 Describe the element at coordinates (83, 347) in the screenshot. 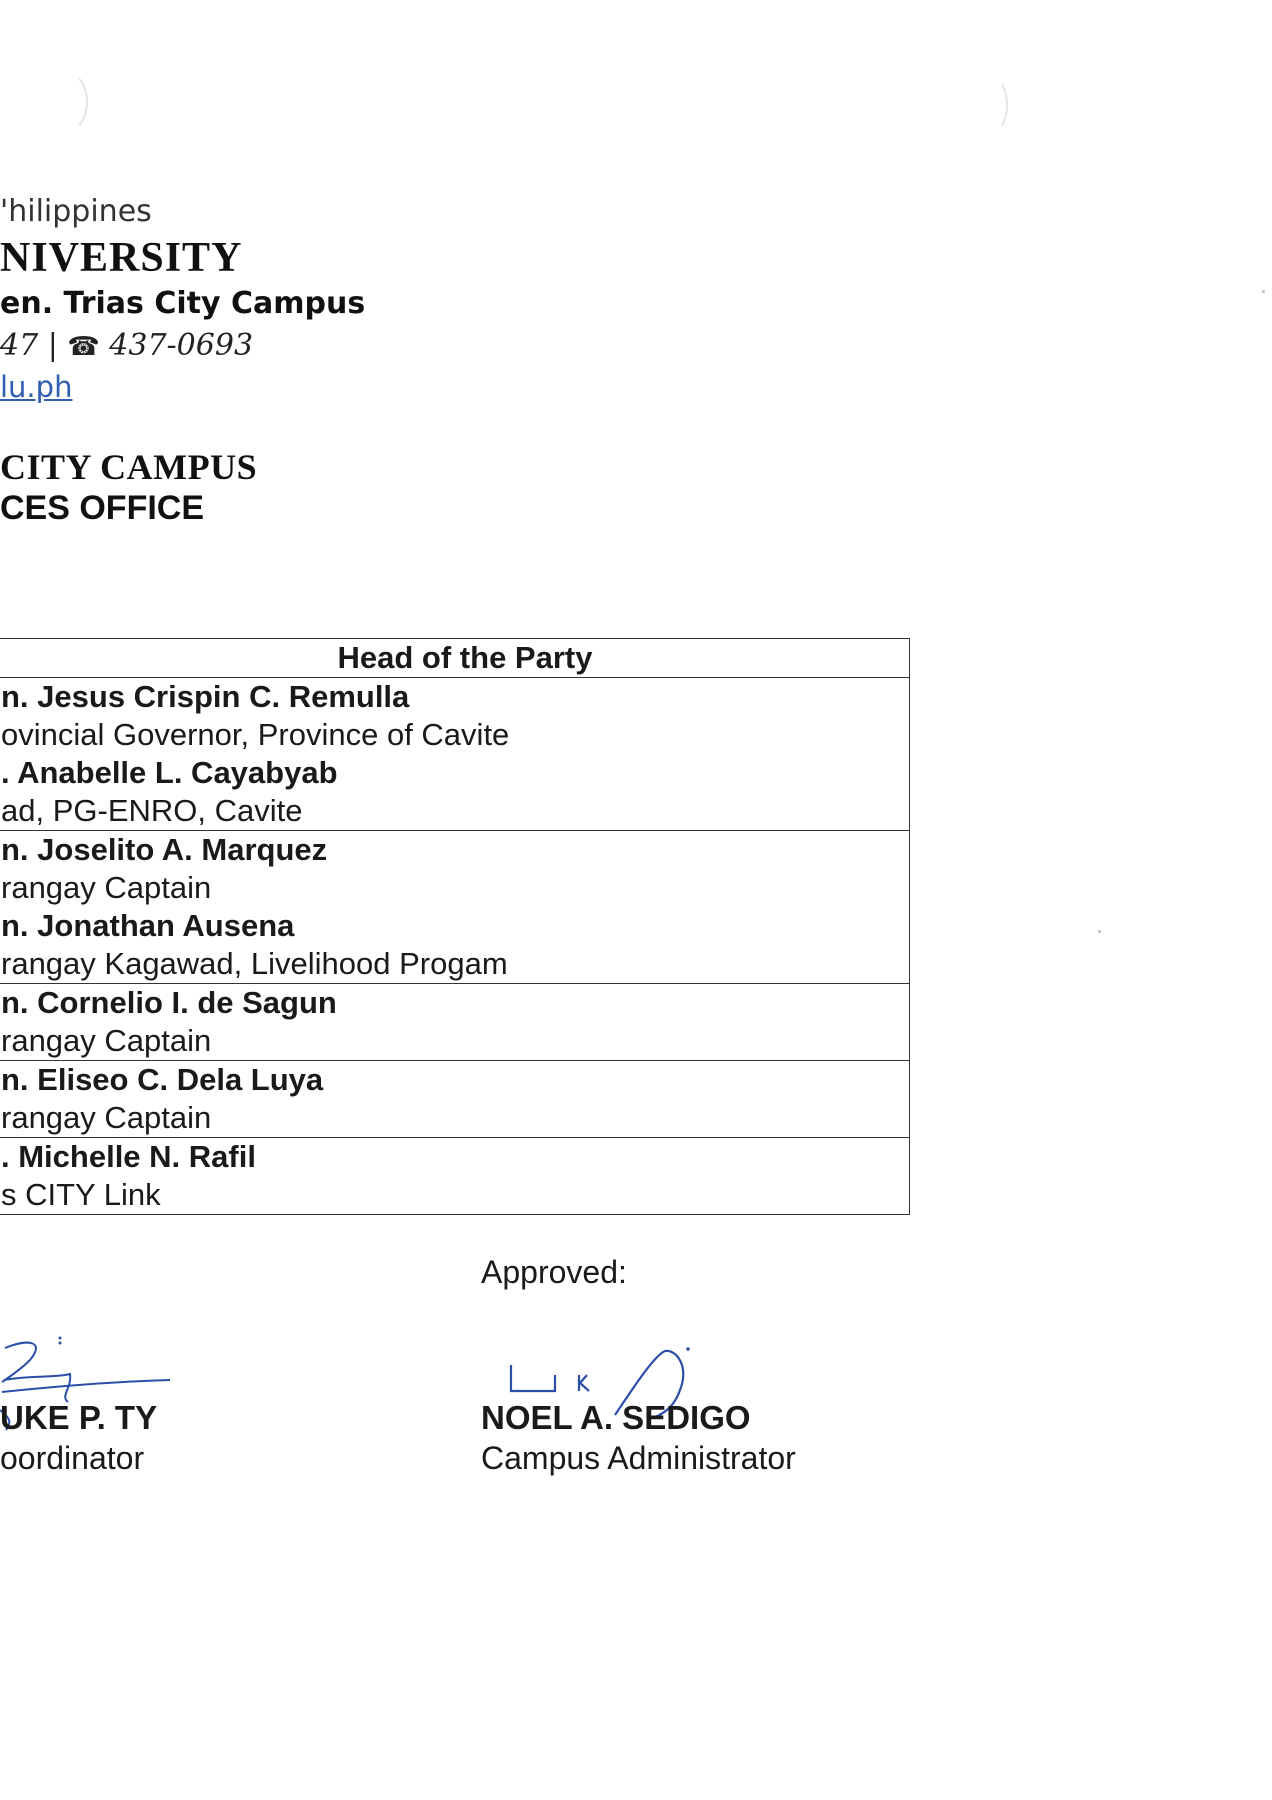

I see `telephone-icon: ☎` at that location.